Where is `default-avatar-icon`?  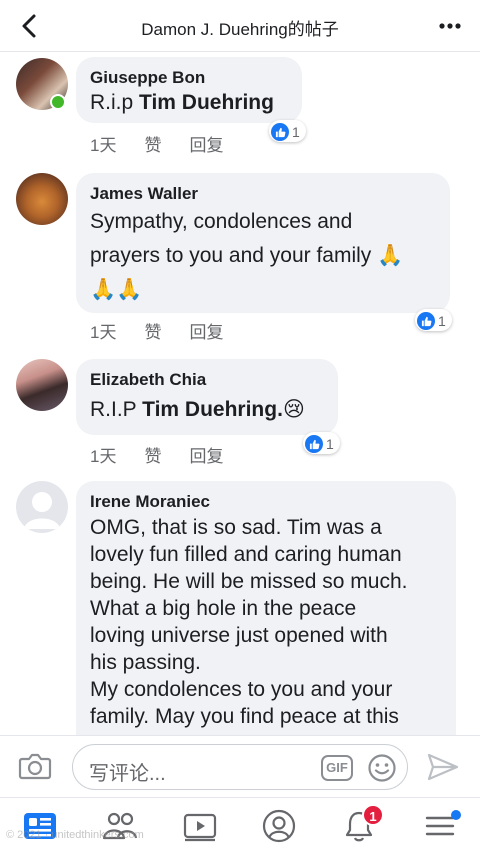
default-avatar-icon is located at coordinates (42, 510).